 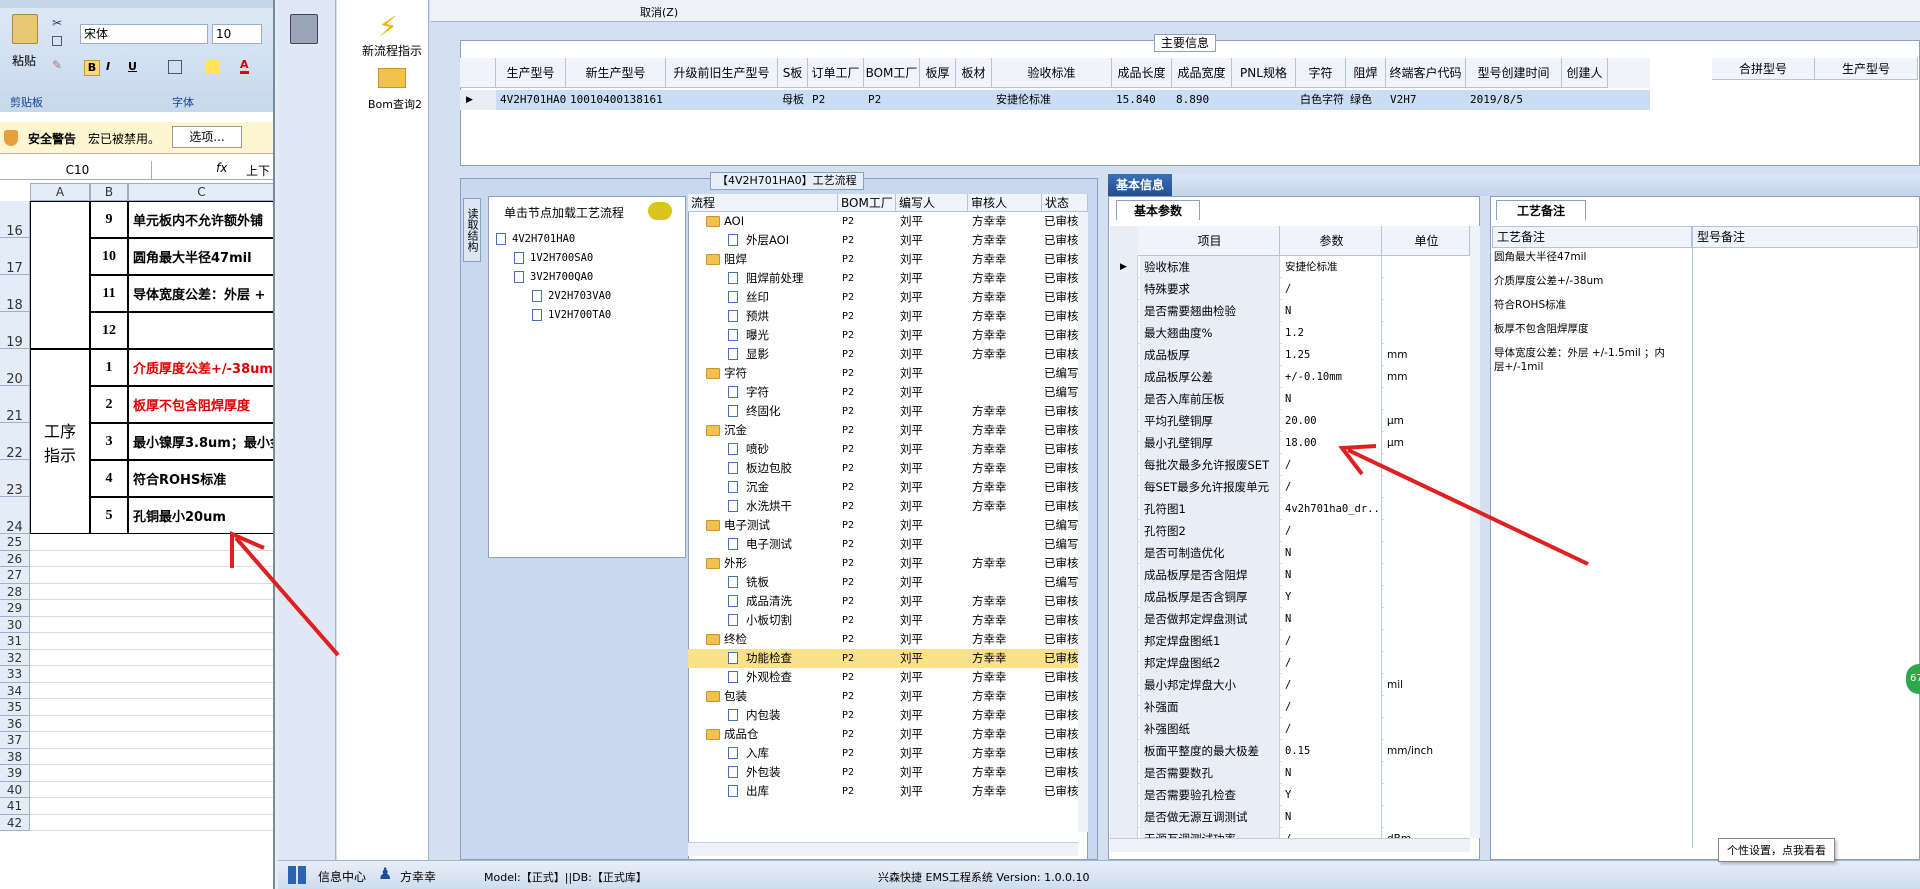 I want to click on arrow-right, so click(x=1468, y=507).